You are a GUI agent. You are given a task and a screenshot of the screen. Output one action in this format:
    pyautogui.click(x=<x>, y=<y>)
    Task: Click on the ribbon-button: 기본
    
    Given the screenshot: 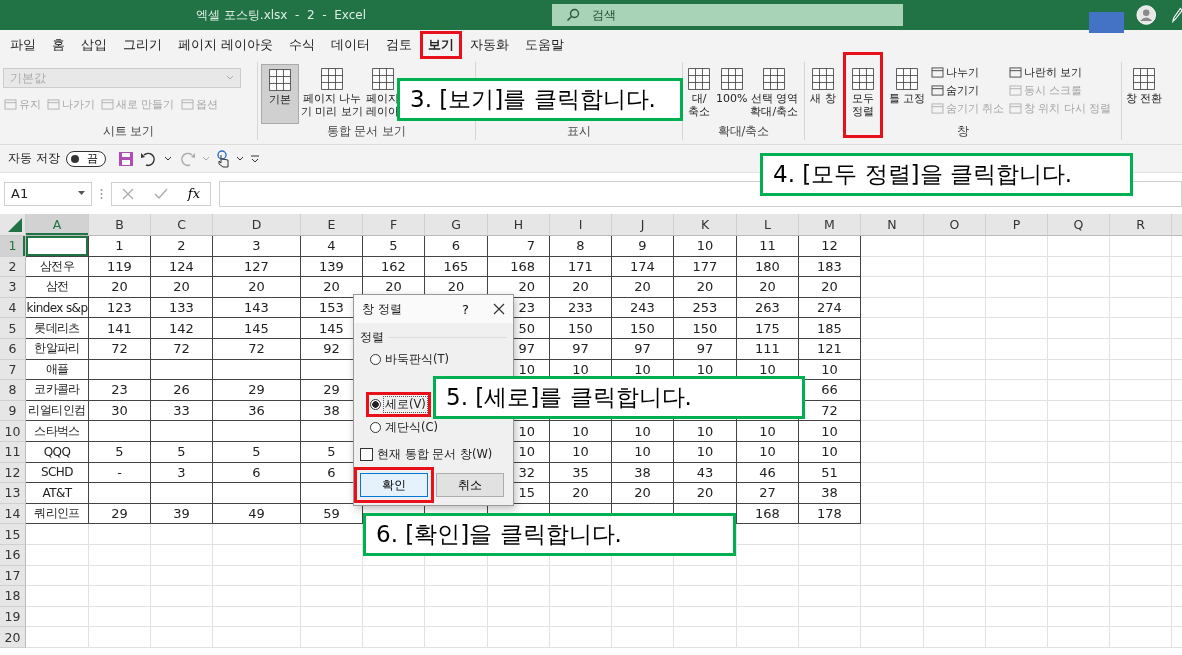 What is the action you would take?
    pyautogui.click(x=280, y=94)
    